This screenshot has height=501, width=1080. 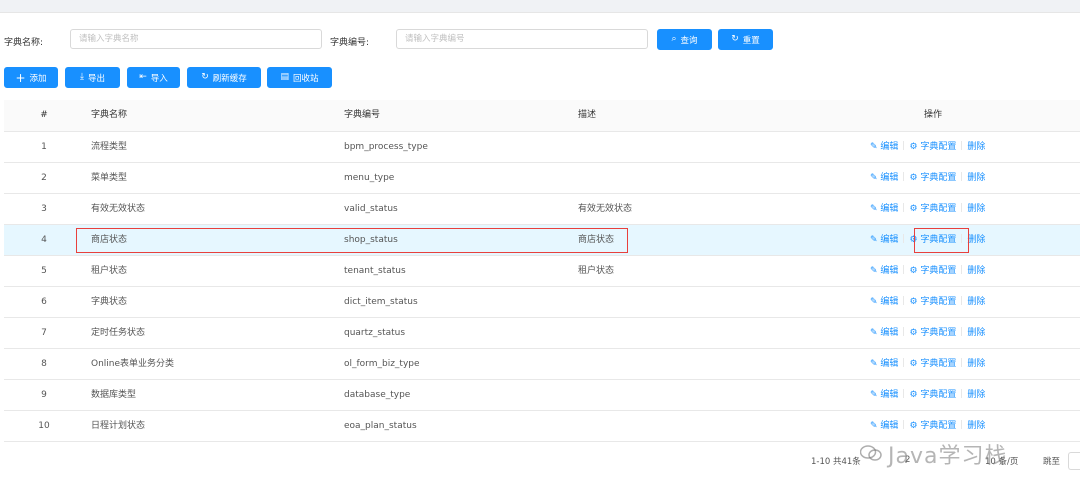 I want to click on header-index: #, so click(x=44, y=115).